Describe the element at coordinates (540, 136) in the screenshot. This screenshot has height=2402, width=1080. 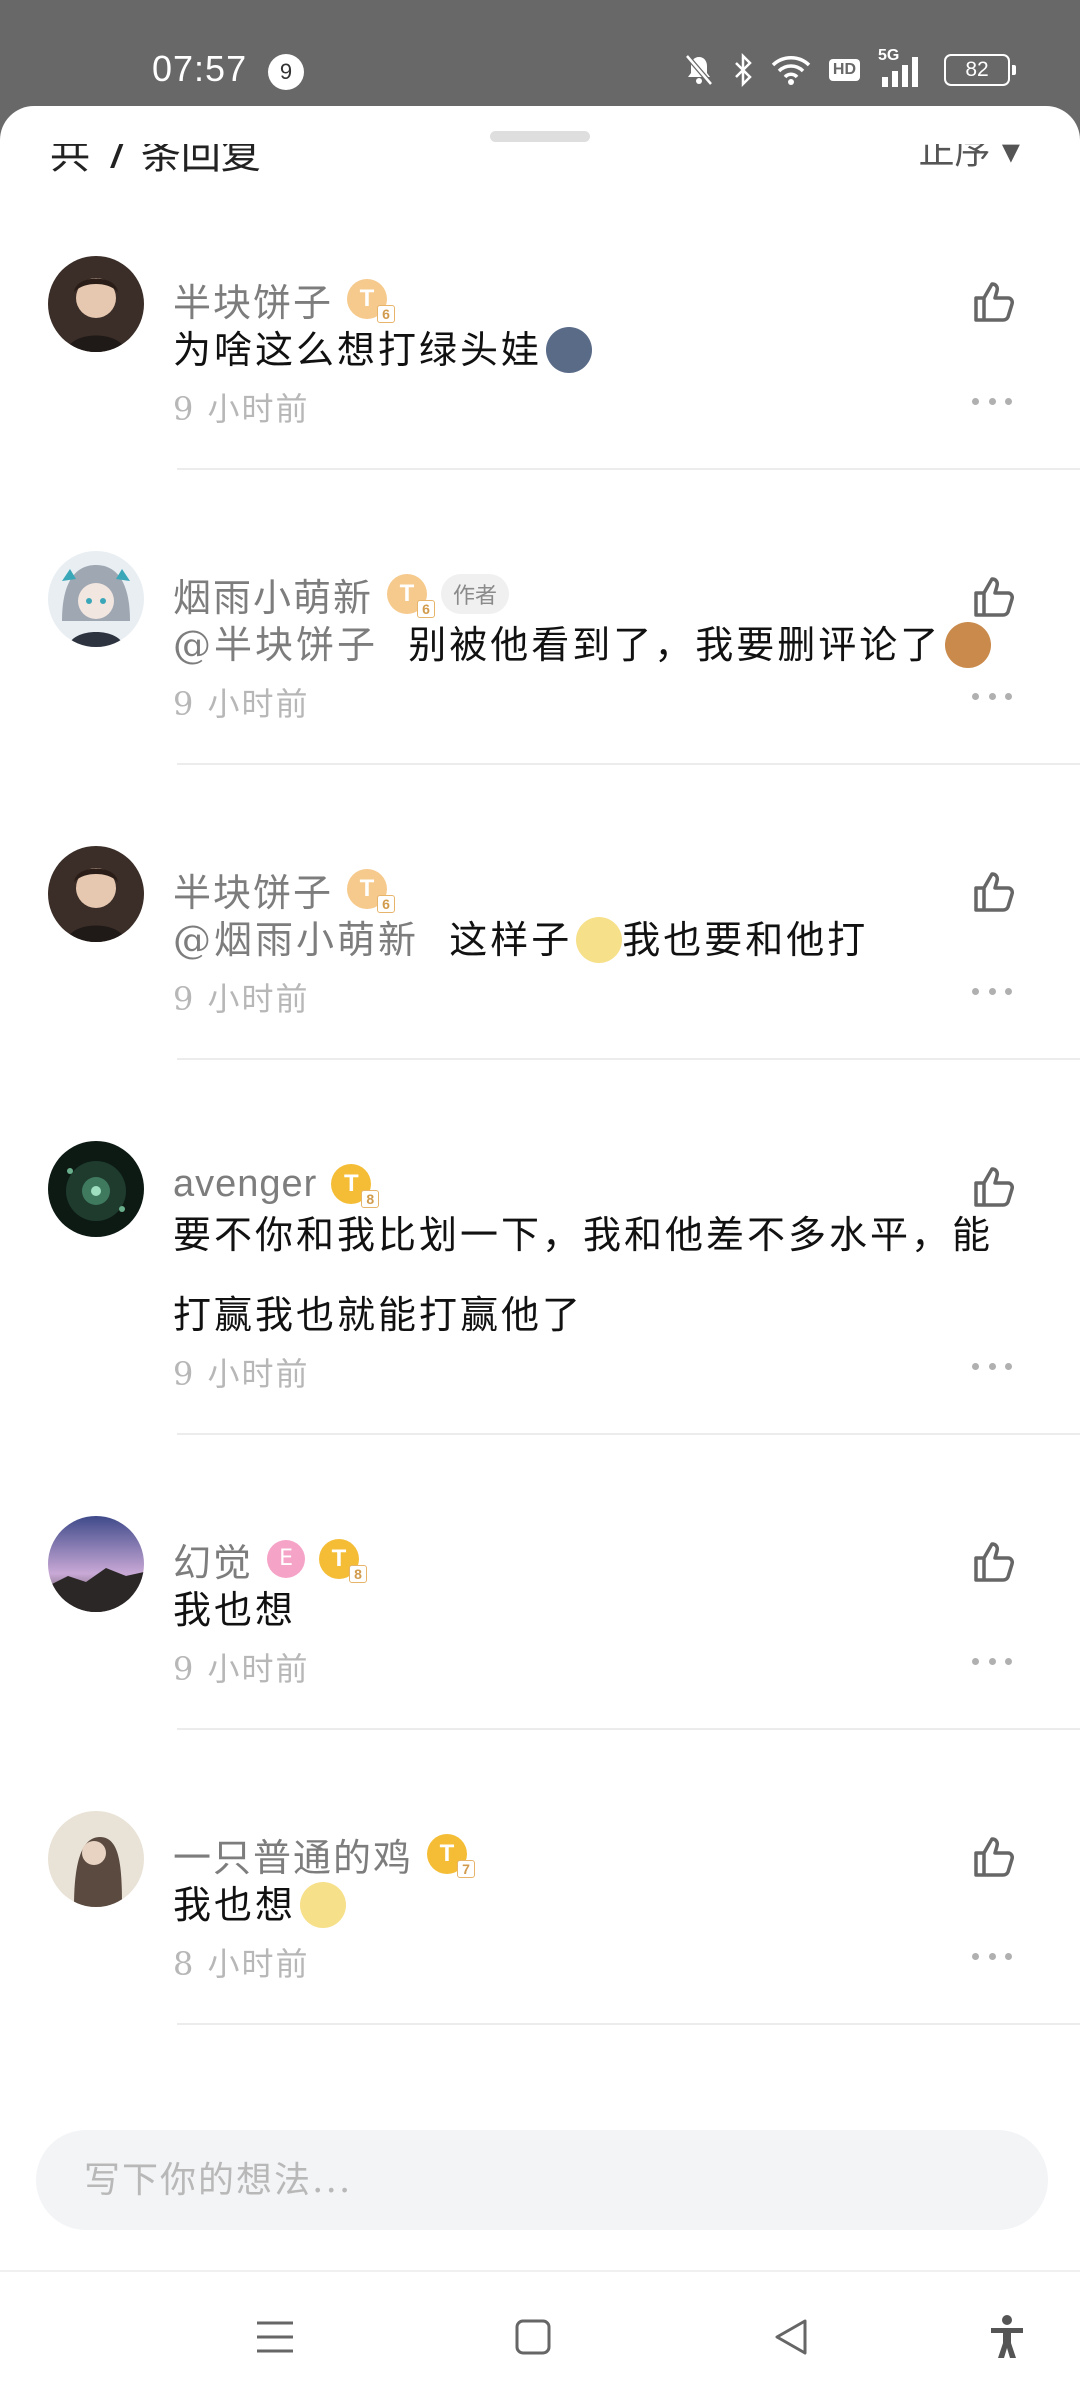
I see `drag-handle` at that location.